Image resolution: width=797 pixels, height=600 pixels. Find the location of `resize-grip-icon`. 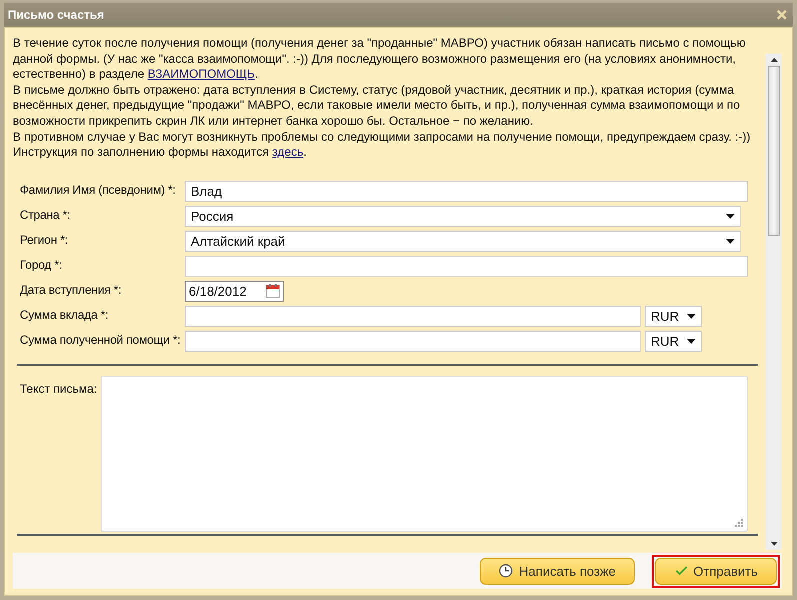

resize-grip-icon is located at coordinates (739, 522).